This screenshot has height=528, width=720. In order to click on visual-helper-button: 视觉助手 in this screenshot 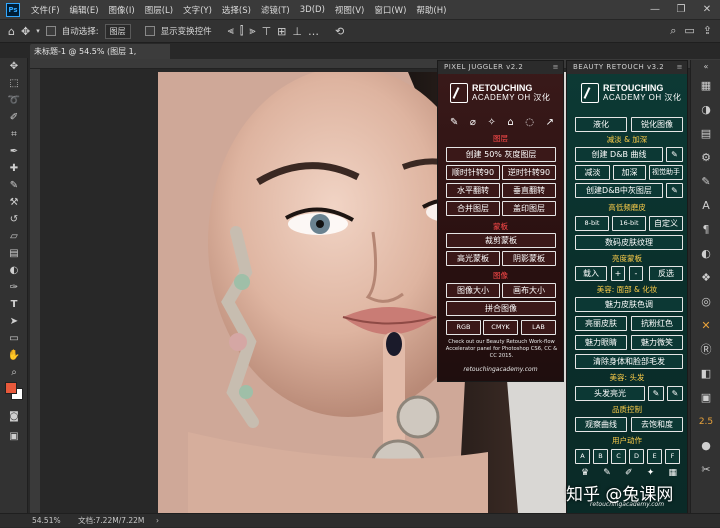, I will do `click(666, 172)`.